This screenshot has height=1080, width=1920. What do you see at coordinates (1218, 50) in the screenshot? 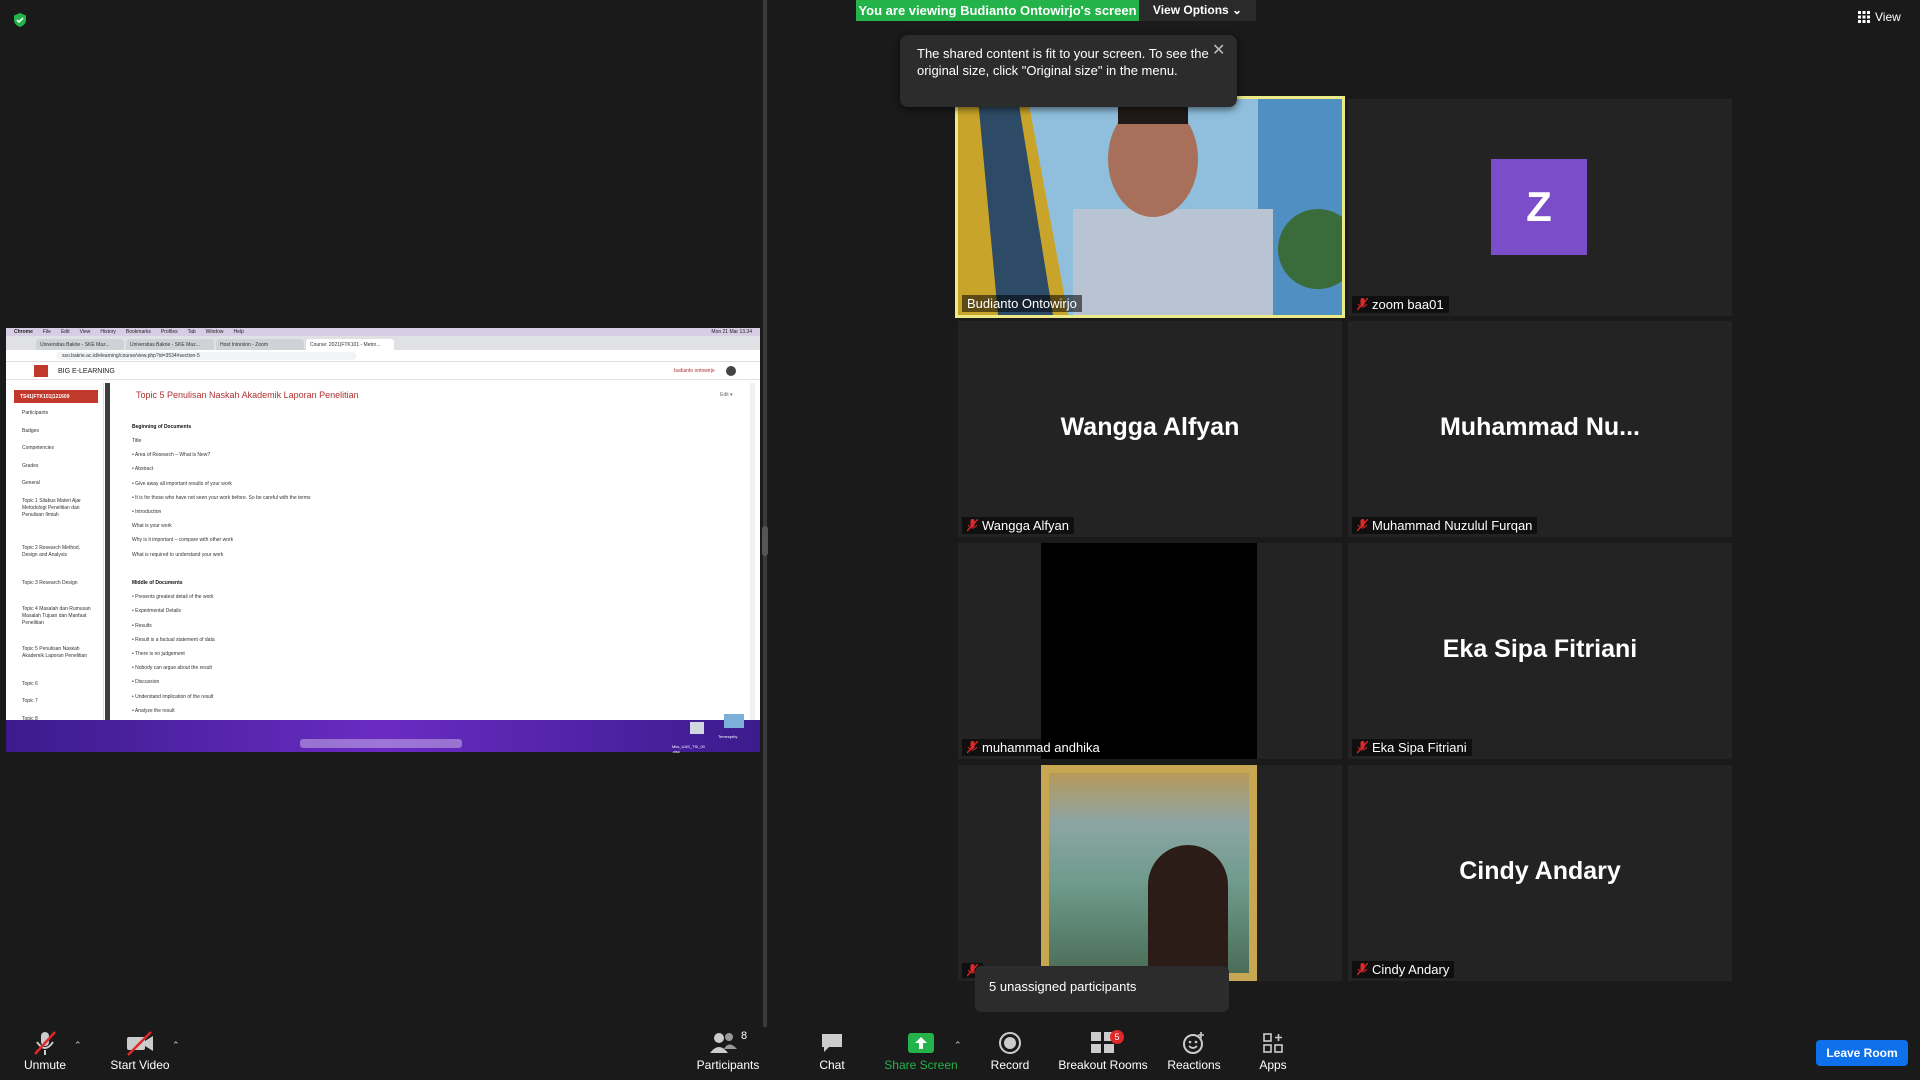
I see `close-icon: ✕` at bounding box center [1218, 50].